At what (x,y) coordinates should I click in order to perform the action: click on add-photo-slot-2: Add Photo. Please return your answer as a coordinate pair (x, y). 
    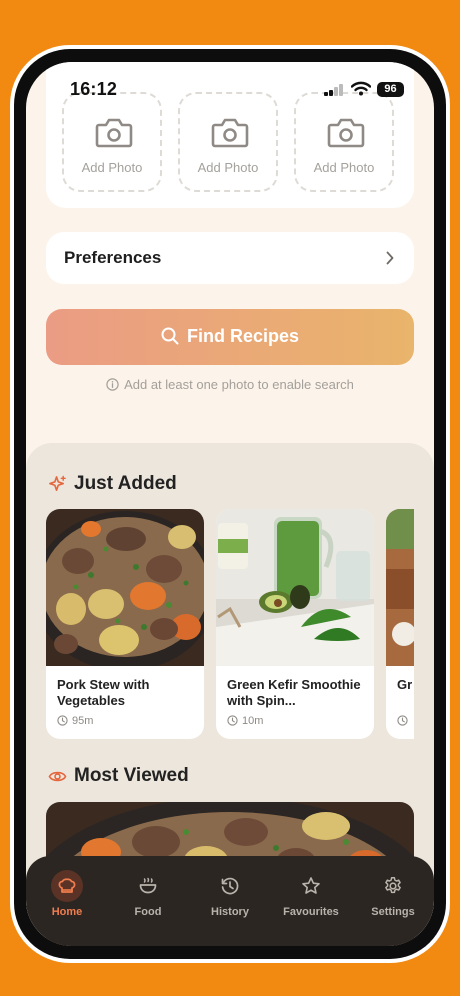
    Looking at the image, I should click on (228, 142).